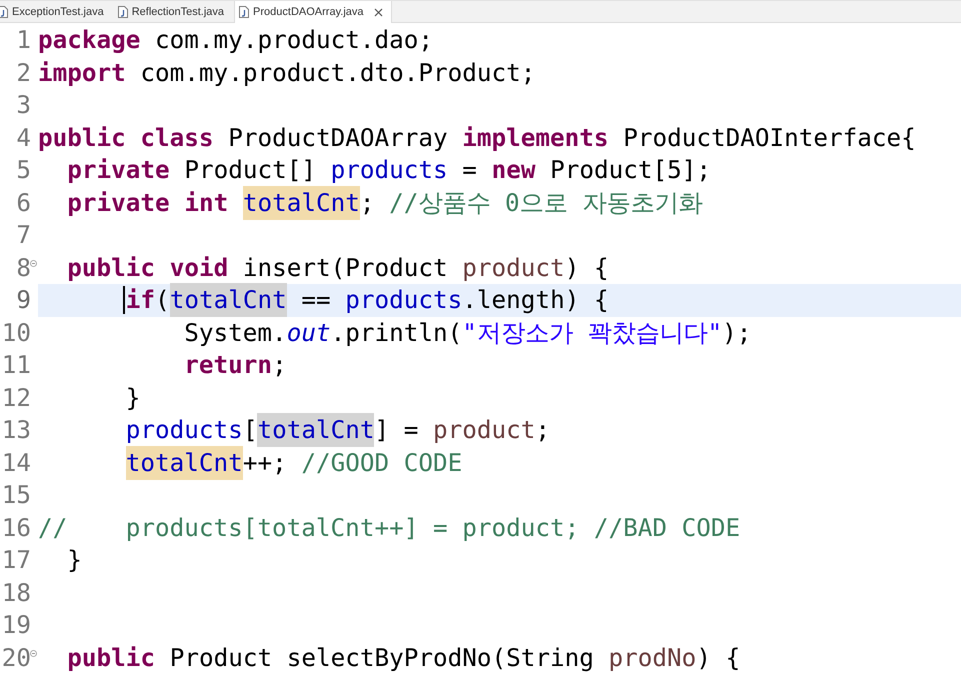 This screenshot has width=961, height=691. Describe the element at coordinates (389, 170) in the screenshot. I see `code-line: private Product[] products = new Product[5];` at that location.